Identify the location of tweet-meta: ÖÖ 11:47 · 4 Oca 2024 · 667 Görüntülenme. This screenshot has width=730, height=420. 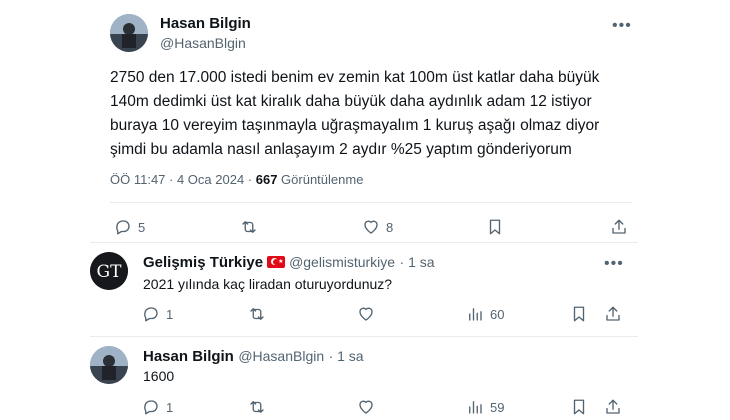
(236, 179).